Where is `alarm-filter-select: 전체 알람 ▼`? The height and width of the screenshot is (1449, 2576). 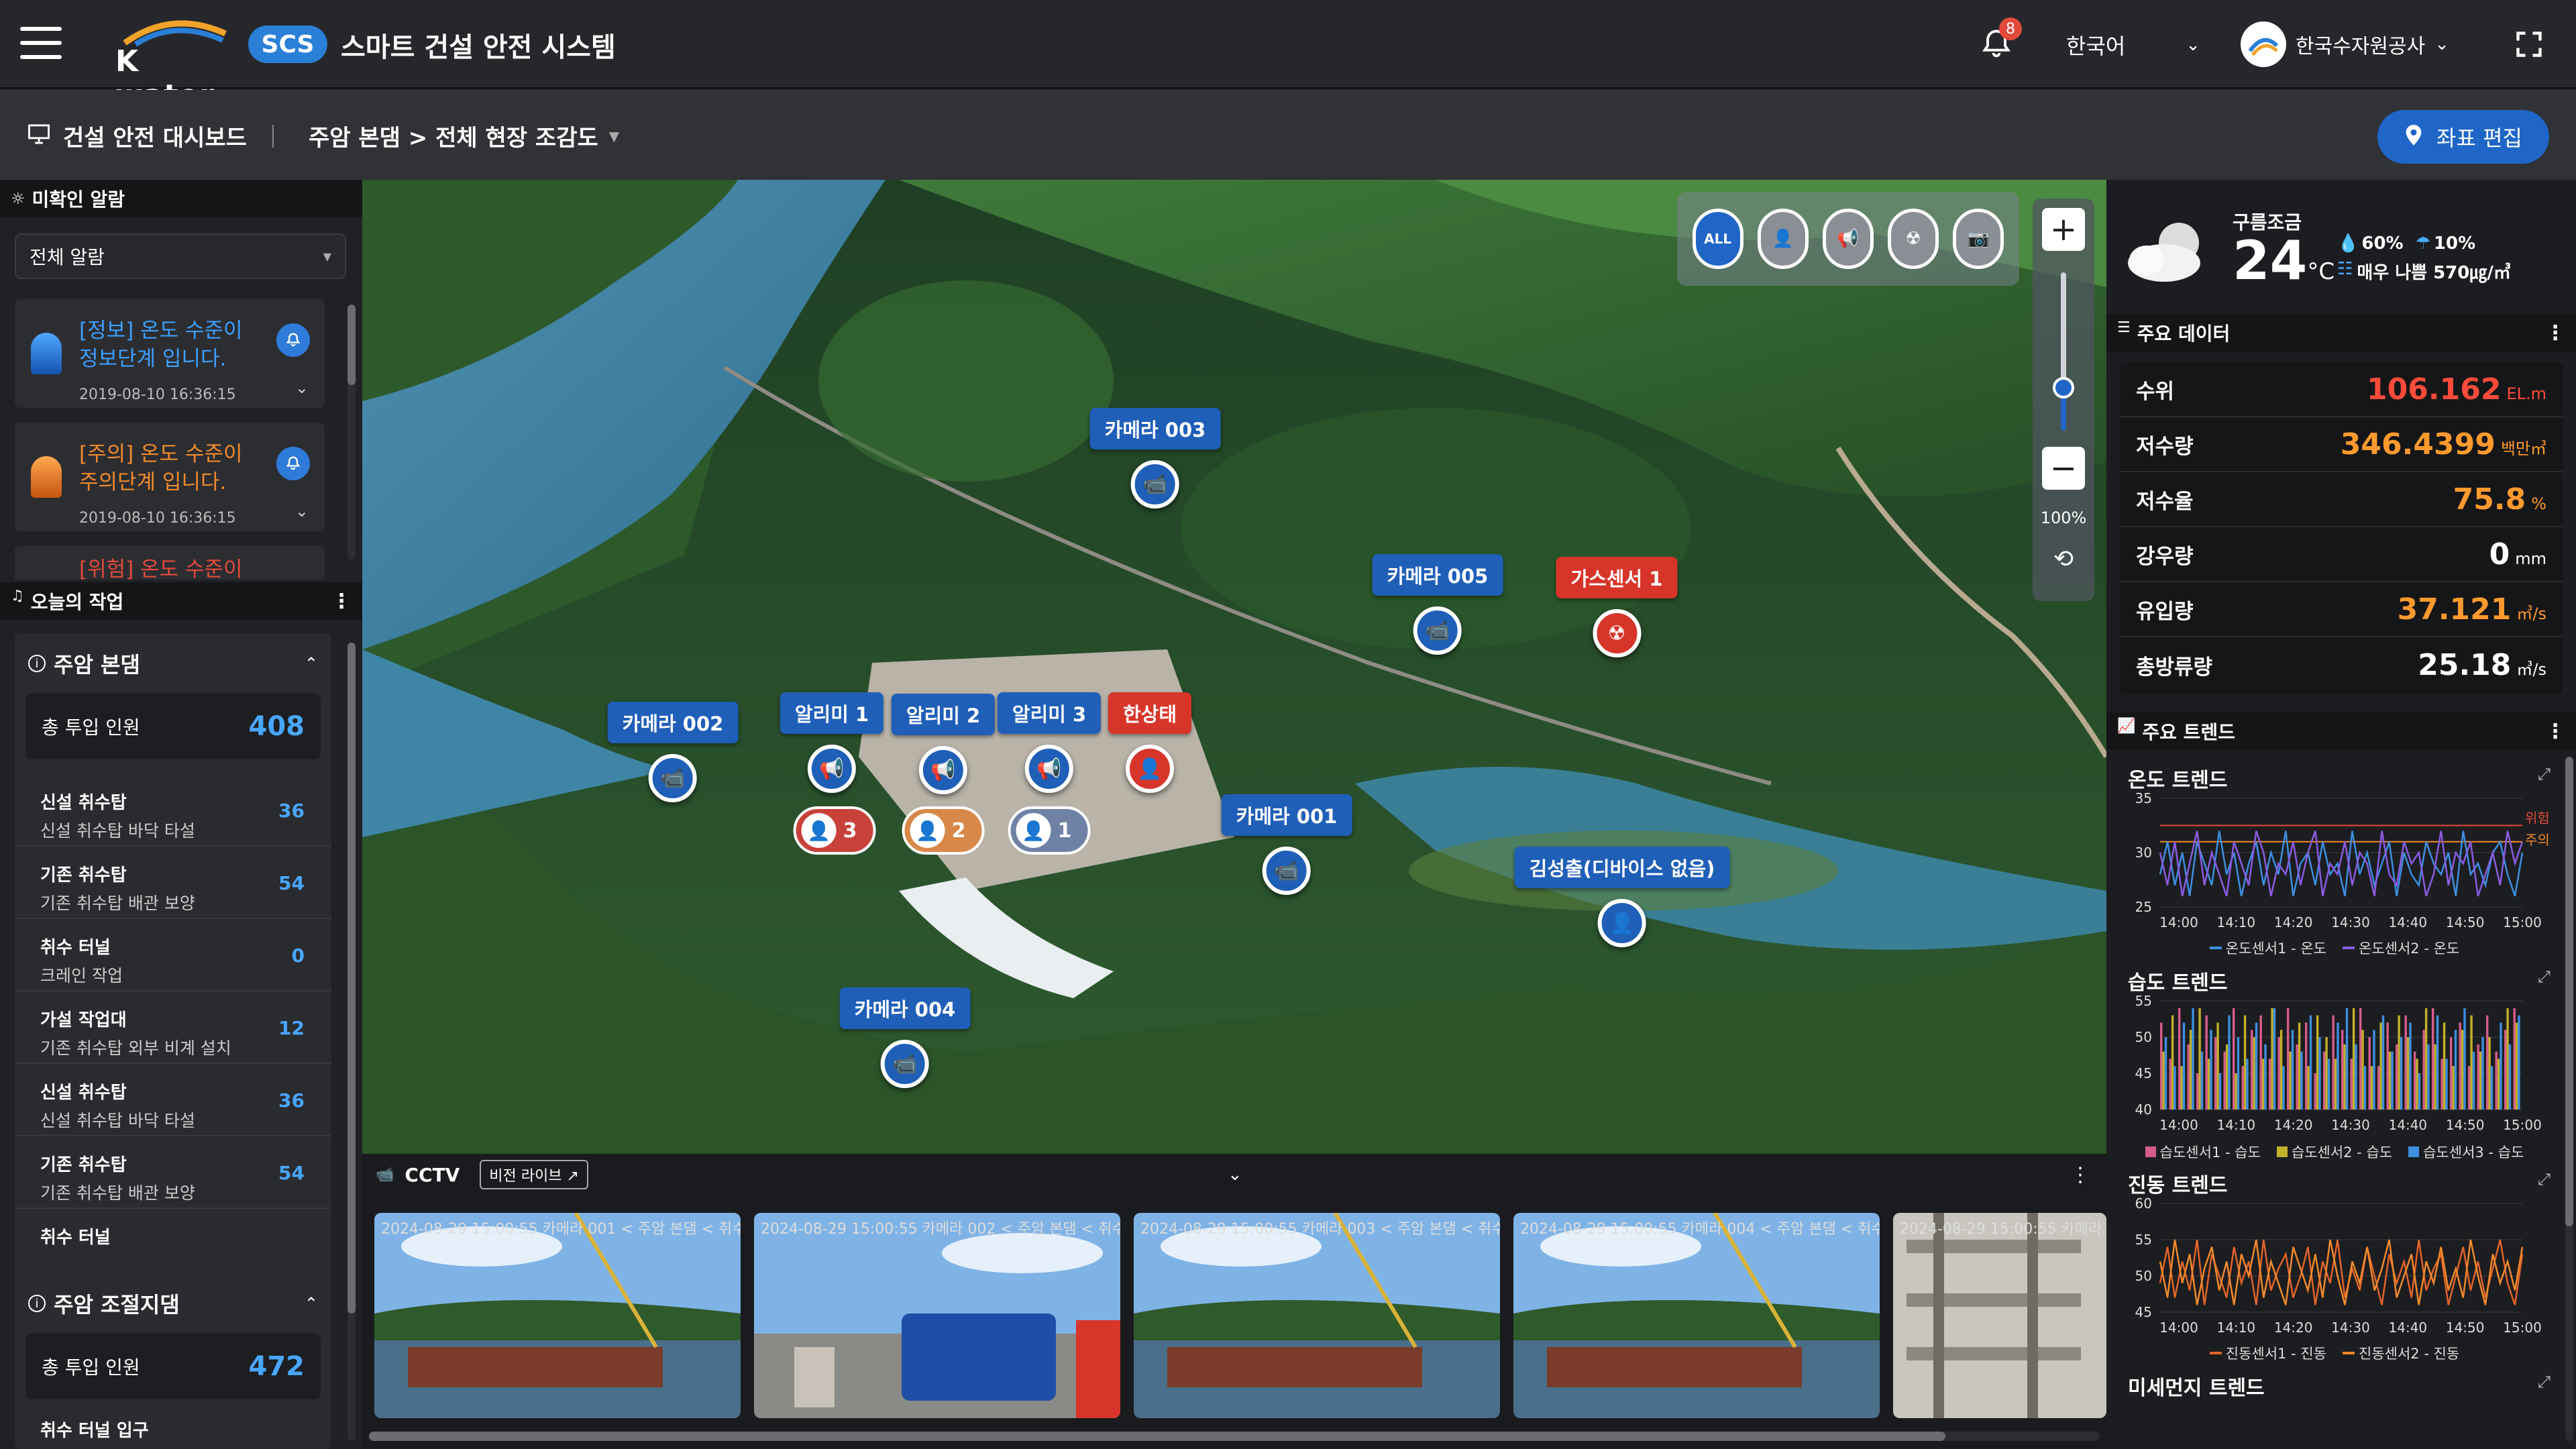
alarm-filter-select: 전체 알람 ▼ is located at coordinates (180, 256).